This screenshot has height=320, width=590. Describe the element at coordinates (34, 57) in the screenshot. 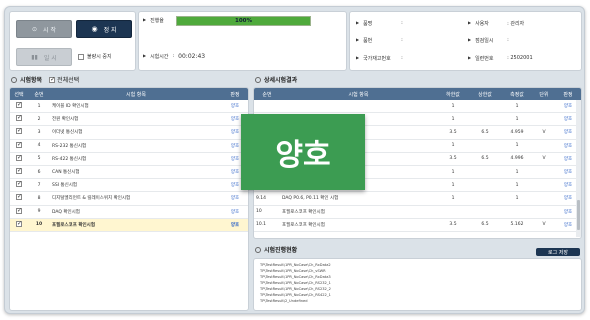

I see `pause-icon: ▮▮` at that location.